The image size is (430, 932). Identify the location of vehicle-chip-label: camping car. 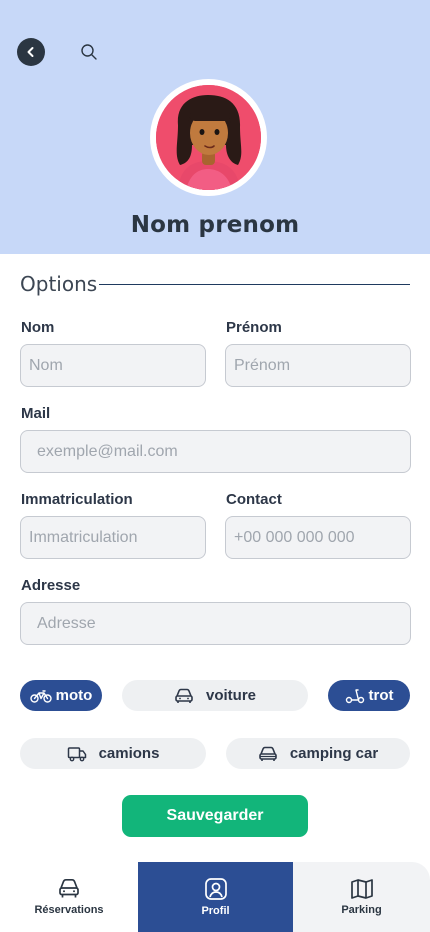
(334, 753).